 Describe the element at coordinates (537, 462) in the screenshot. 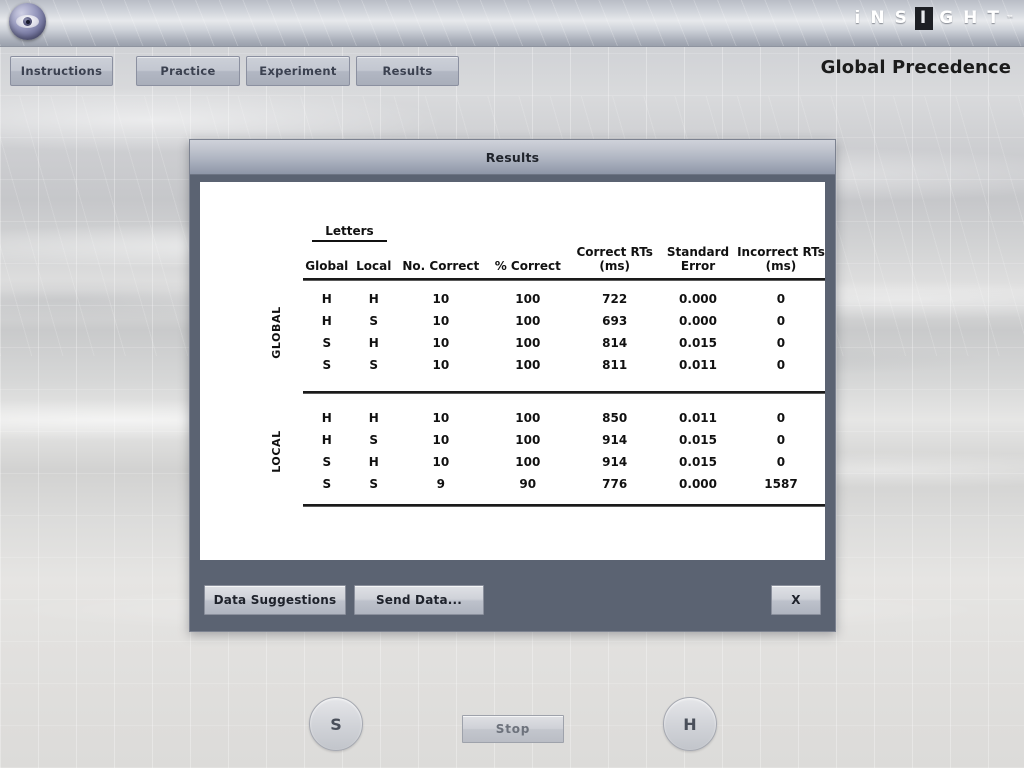

I see `table-row: S H 10 100 914 0.015 0` at that location.